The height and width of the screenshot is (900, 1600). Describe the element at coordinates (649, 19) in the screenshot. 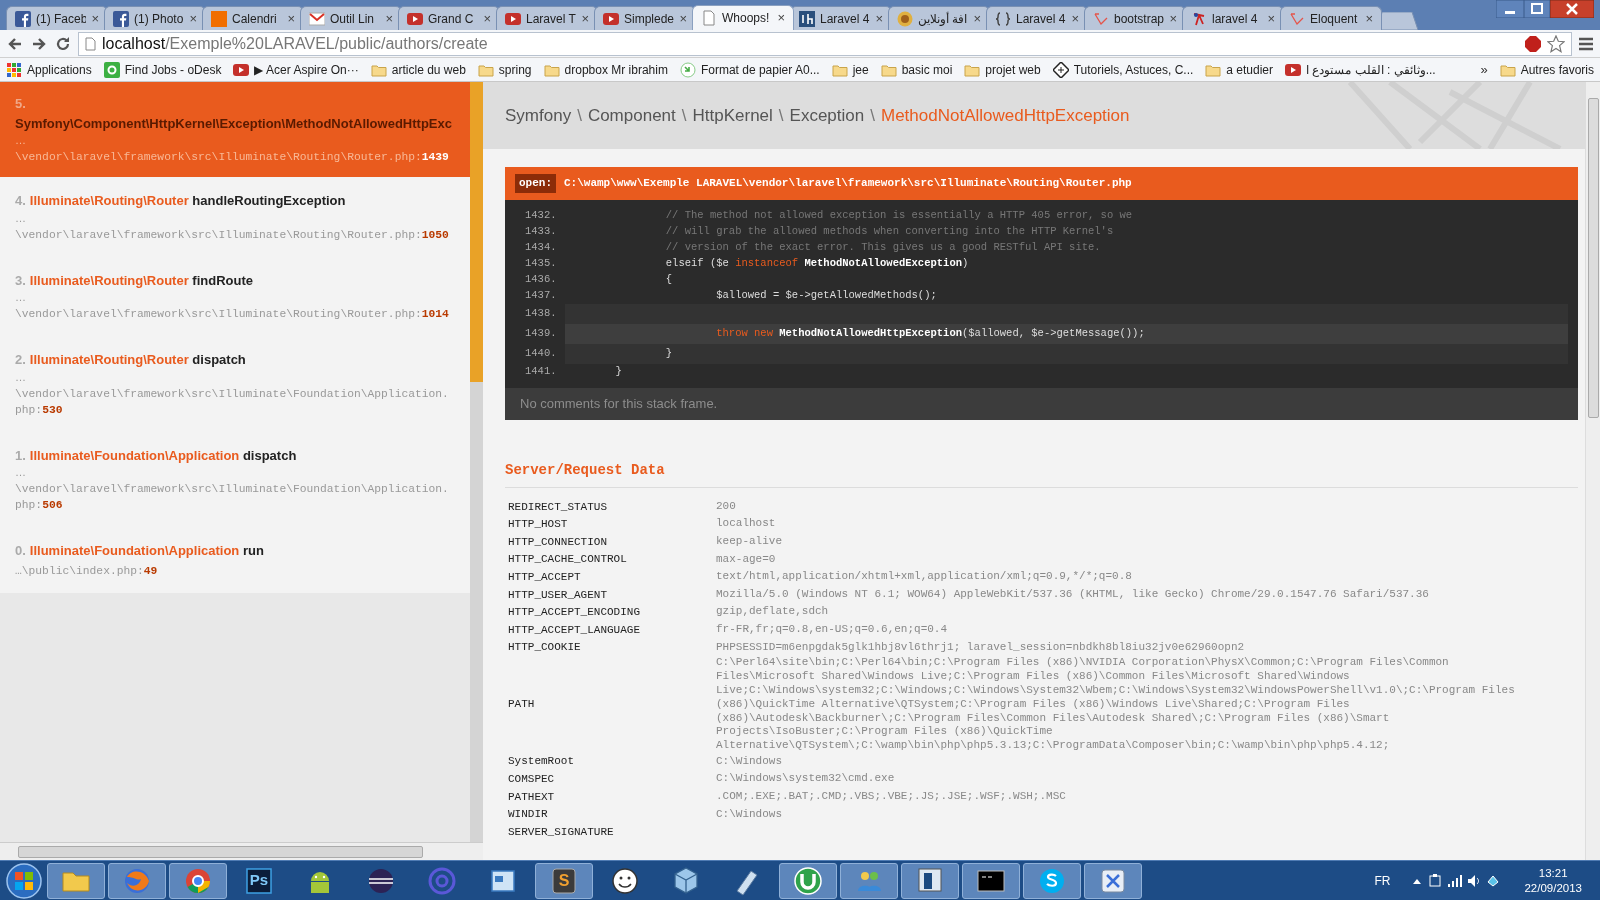

I see `tab-title: Simplede` at that location.